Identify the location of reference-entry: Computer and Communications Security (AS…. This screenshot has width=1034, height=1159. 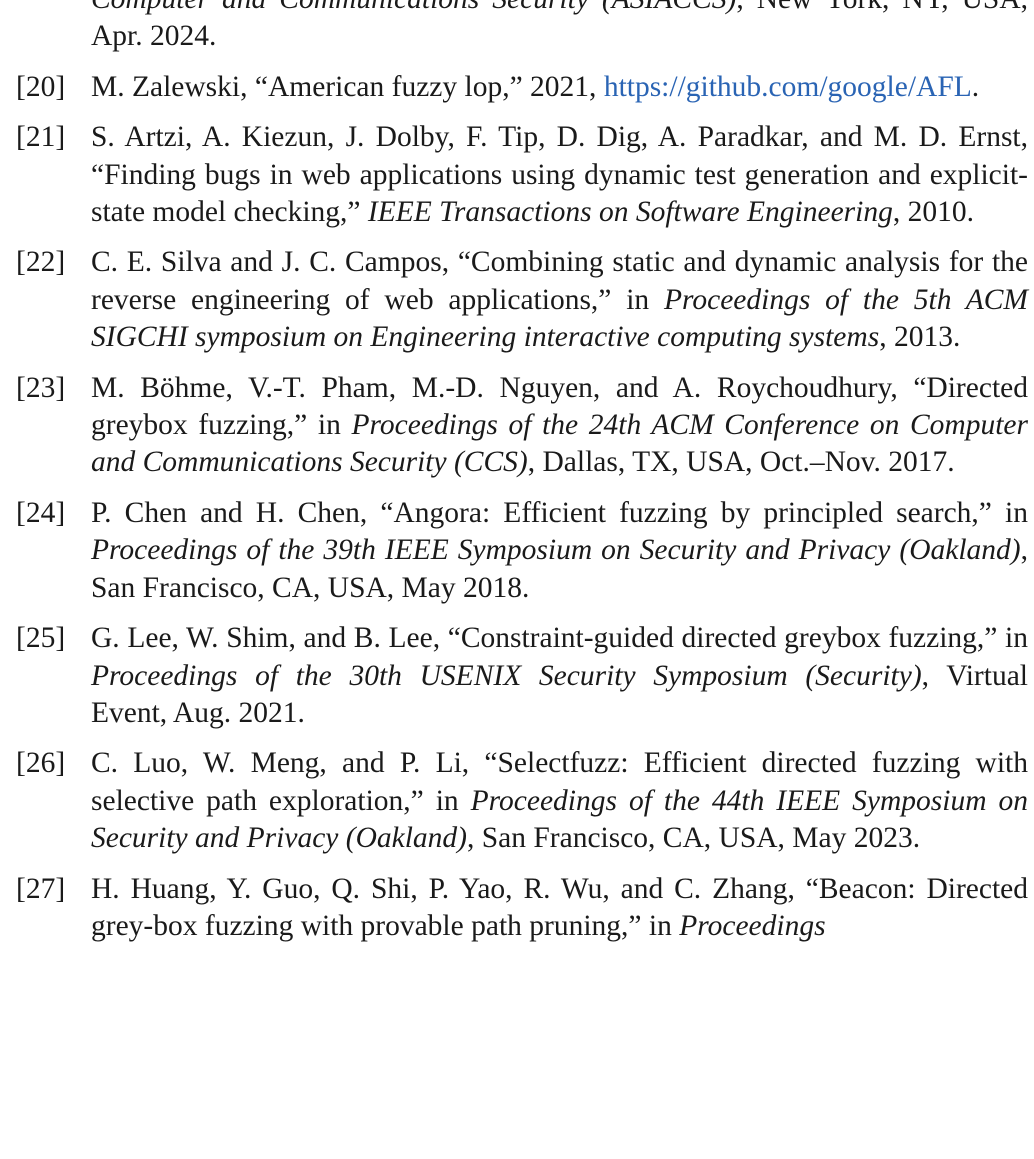
(517, 28).